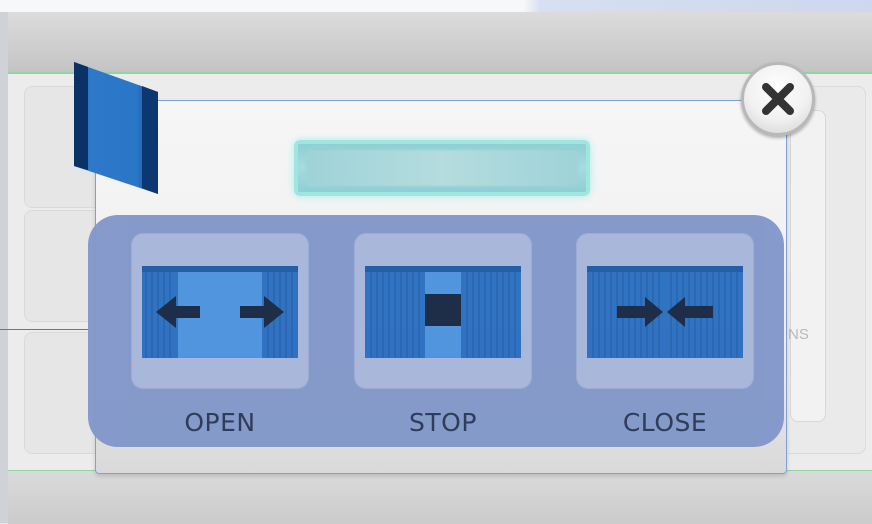 The image size is (872, 524). I want to click on curtain-device-icon, so click(116, 128).